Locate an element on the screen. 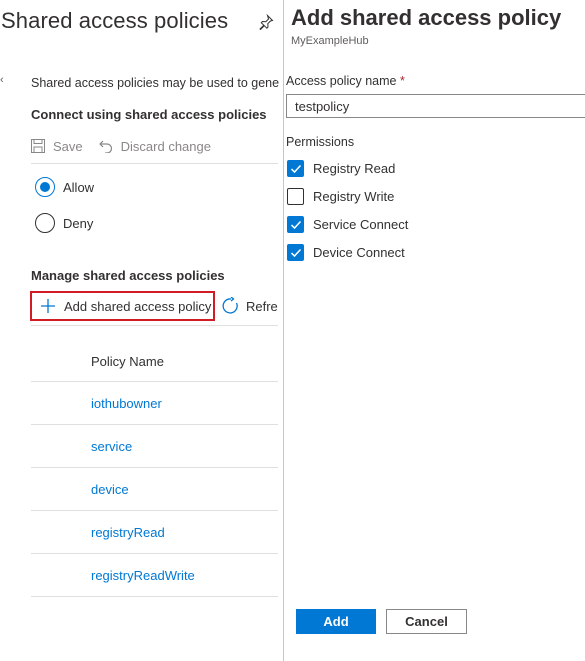 The image size is (585, 661). table-row: service is located at coordinates (154, 446).